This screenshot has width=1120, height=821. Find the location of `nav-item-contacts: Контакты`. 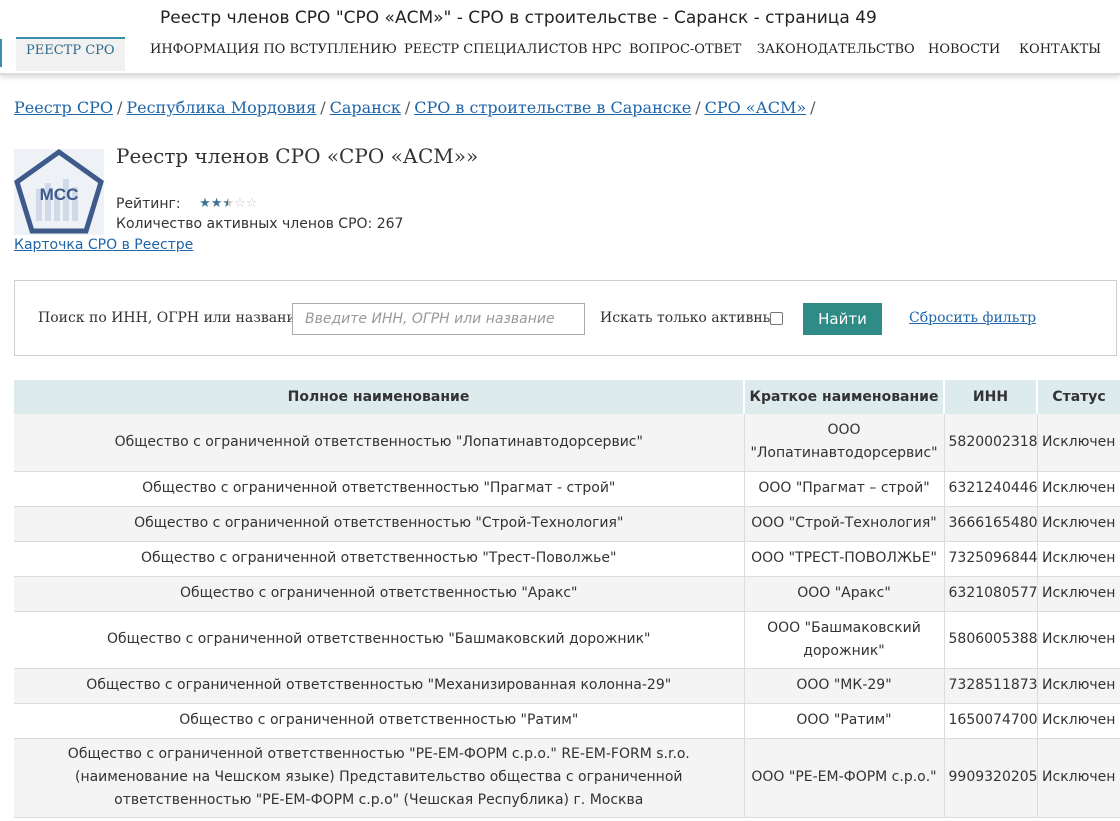

nav-item-contacts: Контакты is located at coordinates (1060, 54).